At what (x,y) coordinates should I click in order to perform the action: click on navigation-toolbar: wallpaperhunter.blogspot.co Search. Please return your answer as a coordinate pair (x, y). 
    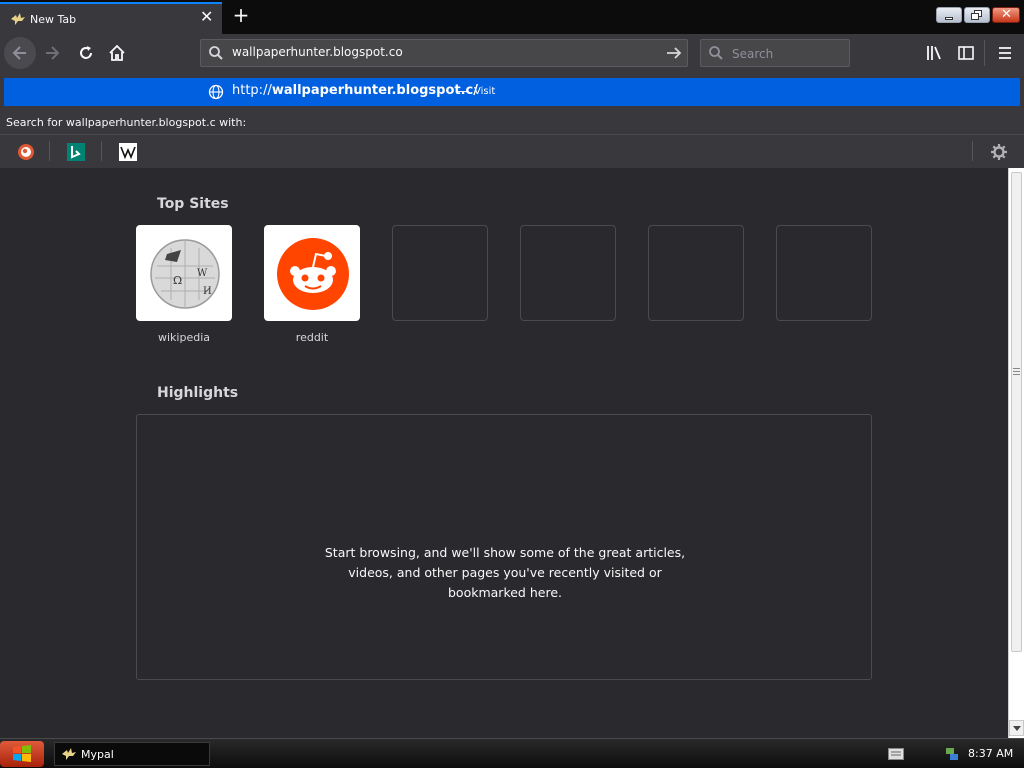
    Looking at the image, I should click on (512, 54).